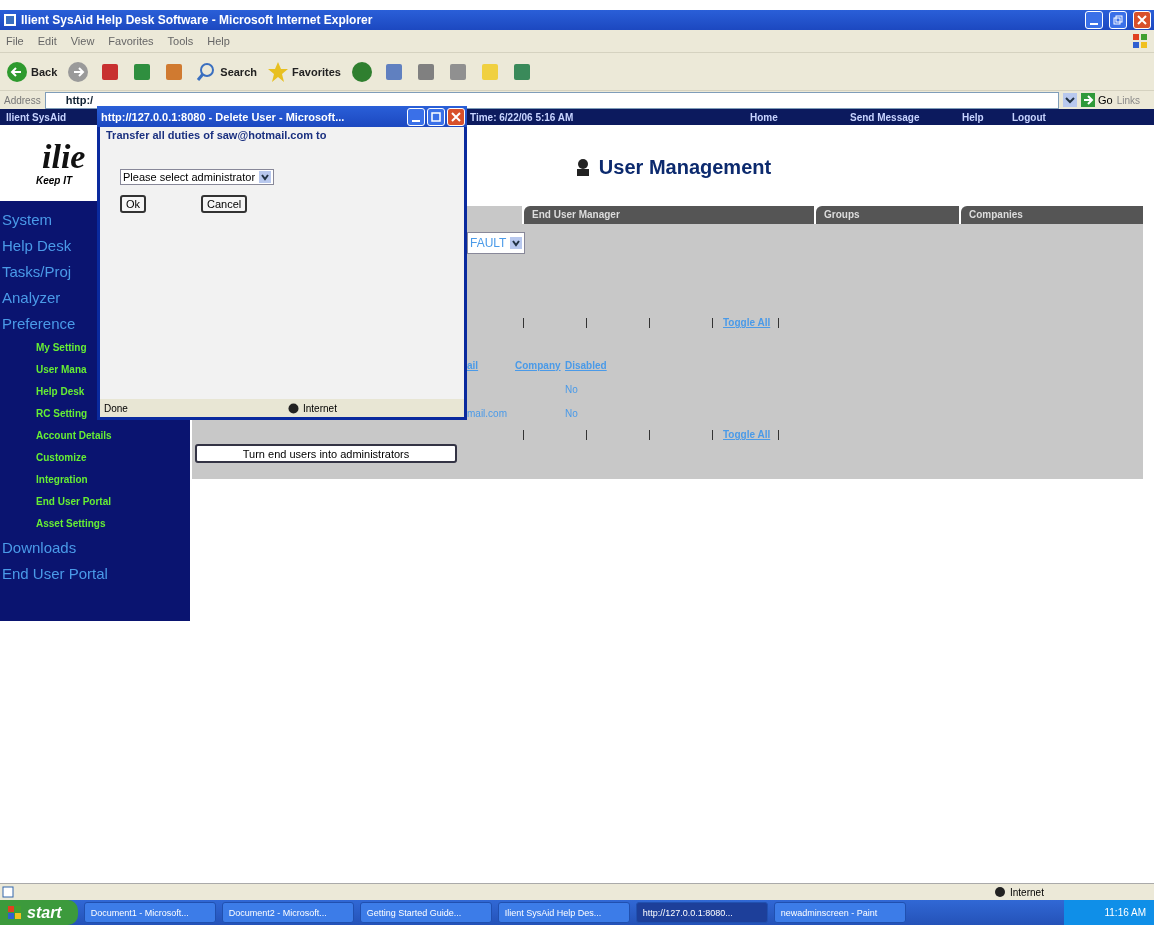  I want to click on tab: Companies, so click(1052, 215).